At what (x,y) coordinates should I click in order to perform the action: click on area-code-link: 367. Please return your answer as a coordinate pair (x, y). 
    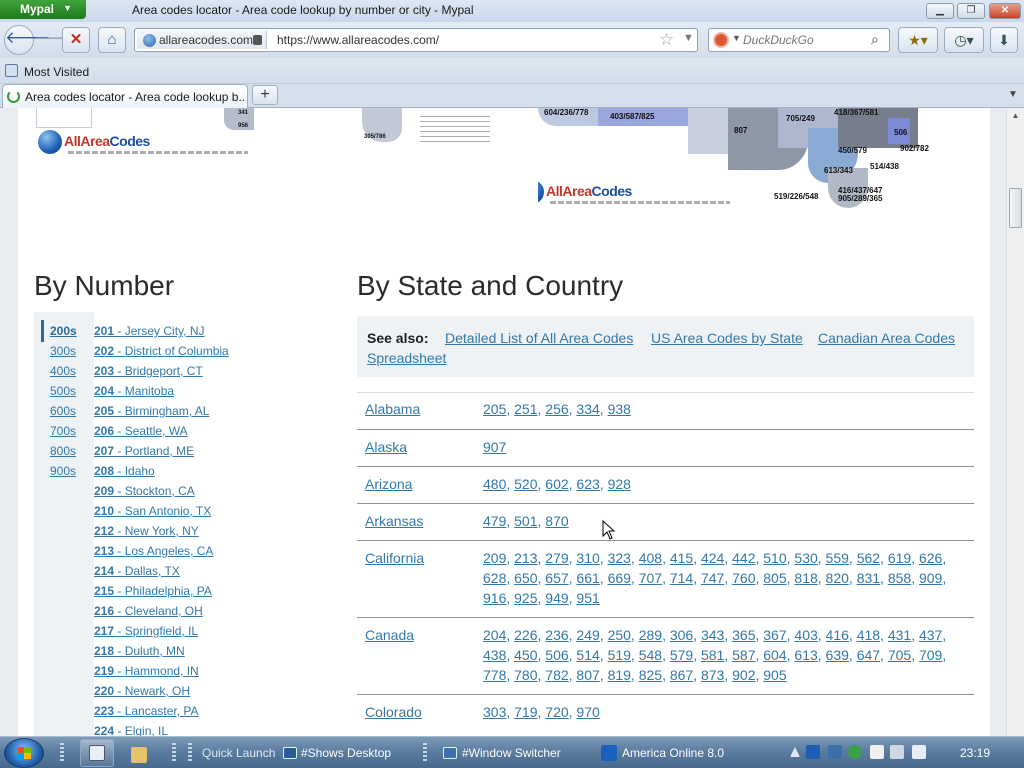
    Looking at the image, I should click on (774, 635).